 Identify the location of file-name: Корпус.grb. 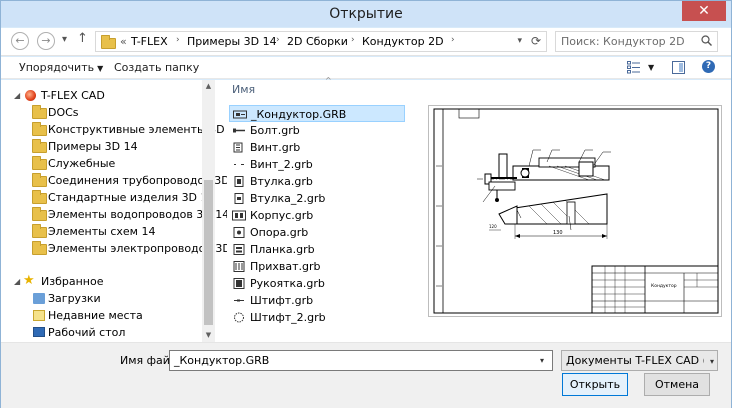
(282, 215).